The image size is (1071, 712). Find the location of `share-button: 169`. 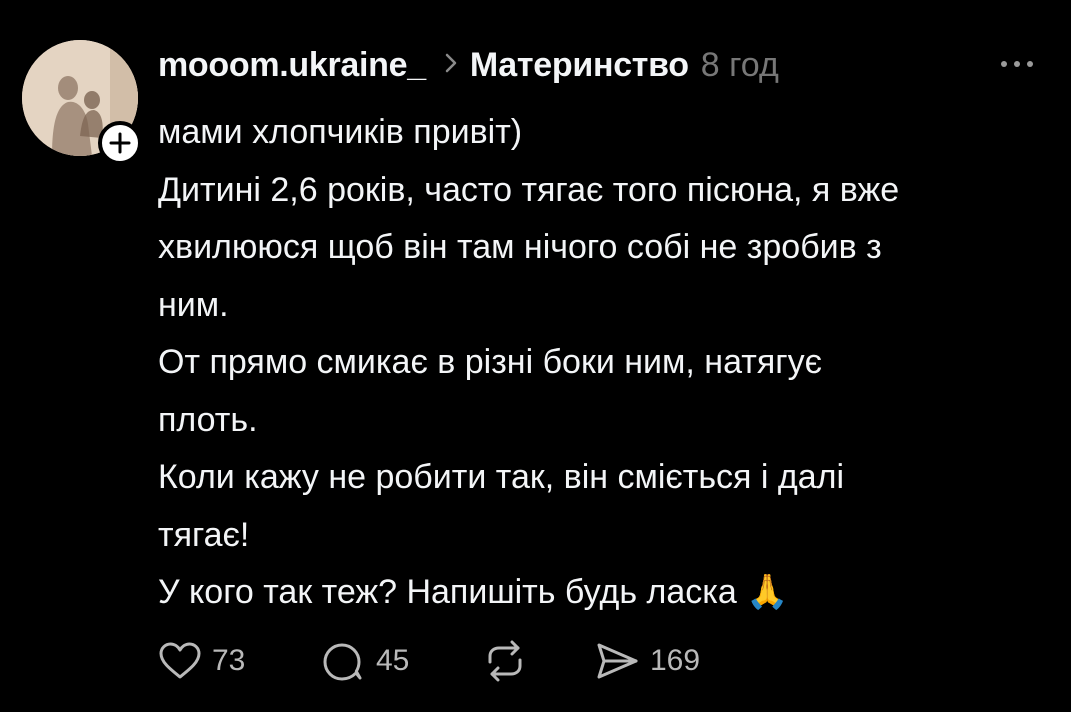

share-button: 169 is located at coordinates (647, 661).